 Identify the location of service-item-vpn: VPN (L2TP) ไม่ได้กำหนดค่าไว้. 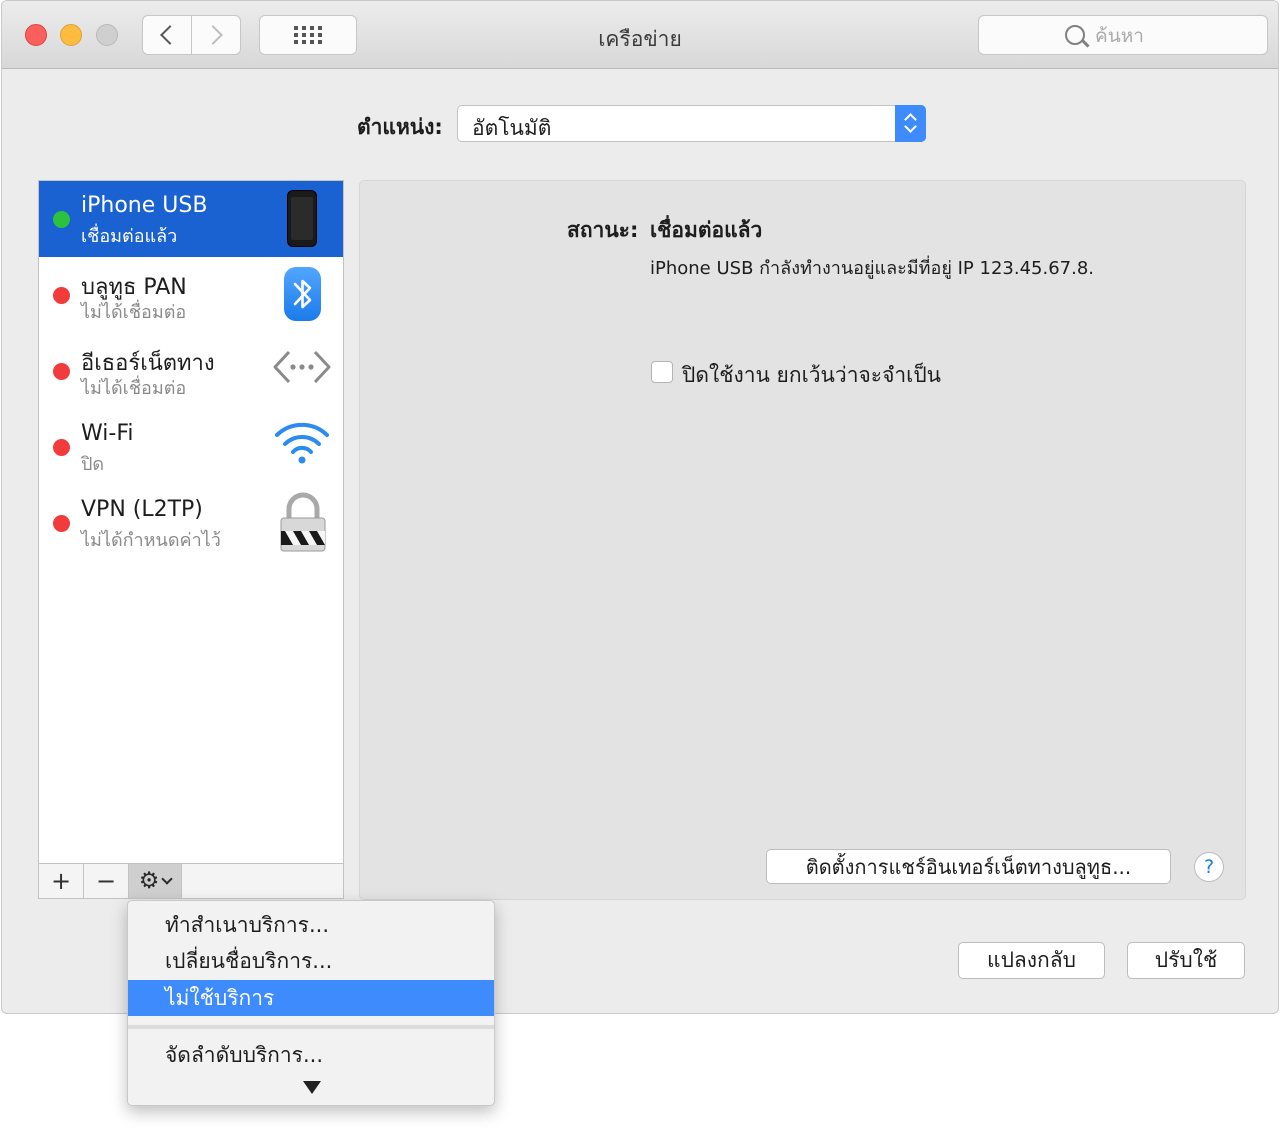
(191, 523).